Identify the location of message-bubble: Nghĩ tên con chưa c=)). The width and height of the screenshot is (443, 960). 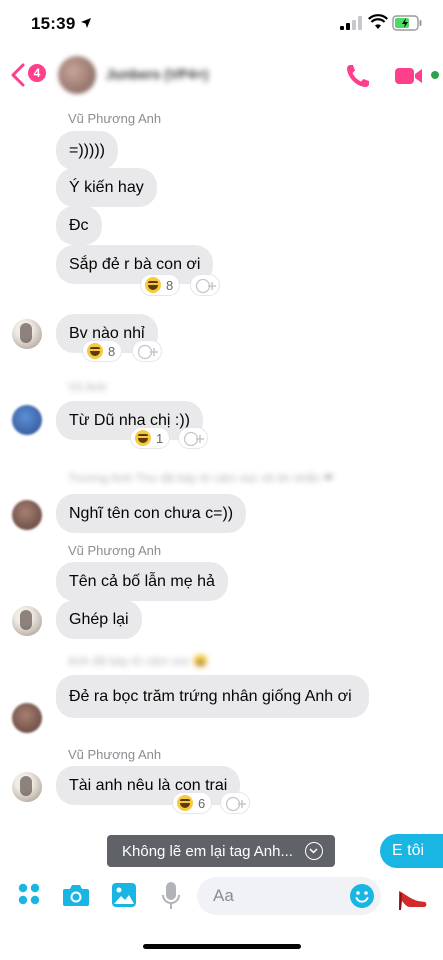
(151, 513).